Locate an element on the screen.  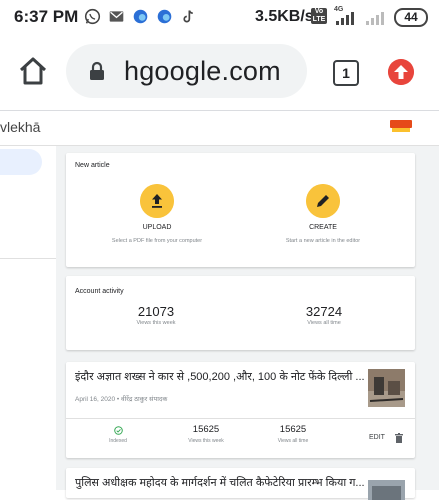
upload-button is located at coordinates (157, 201).